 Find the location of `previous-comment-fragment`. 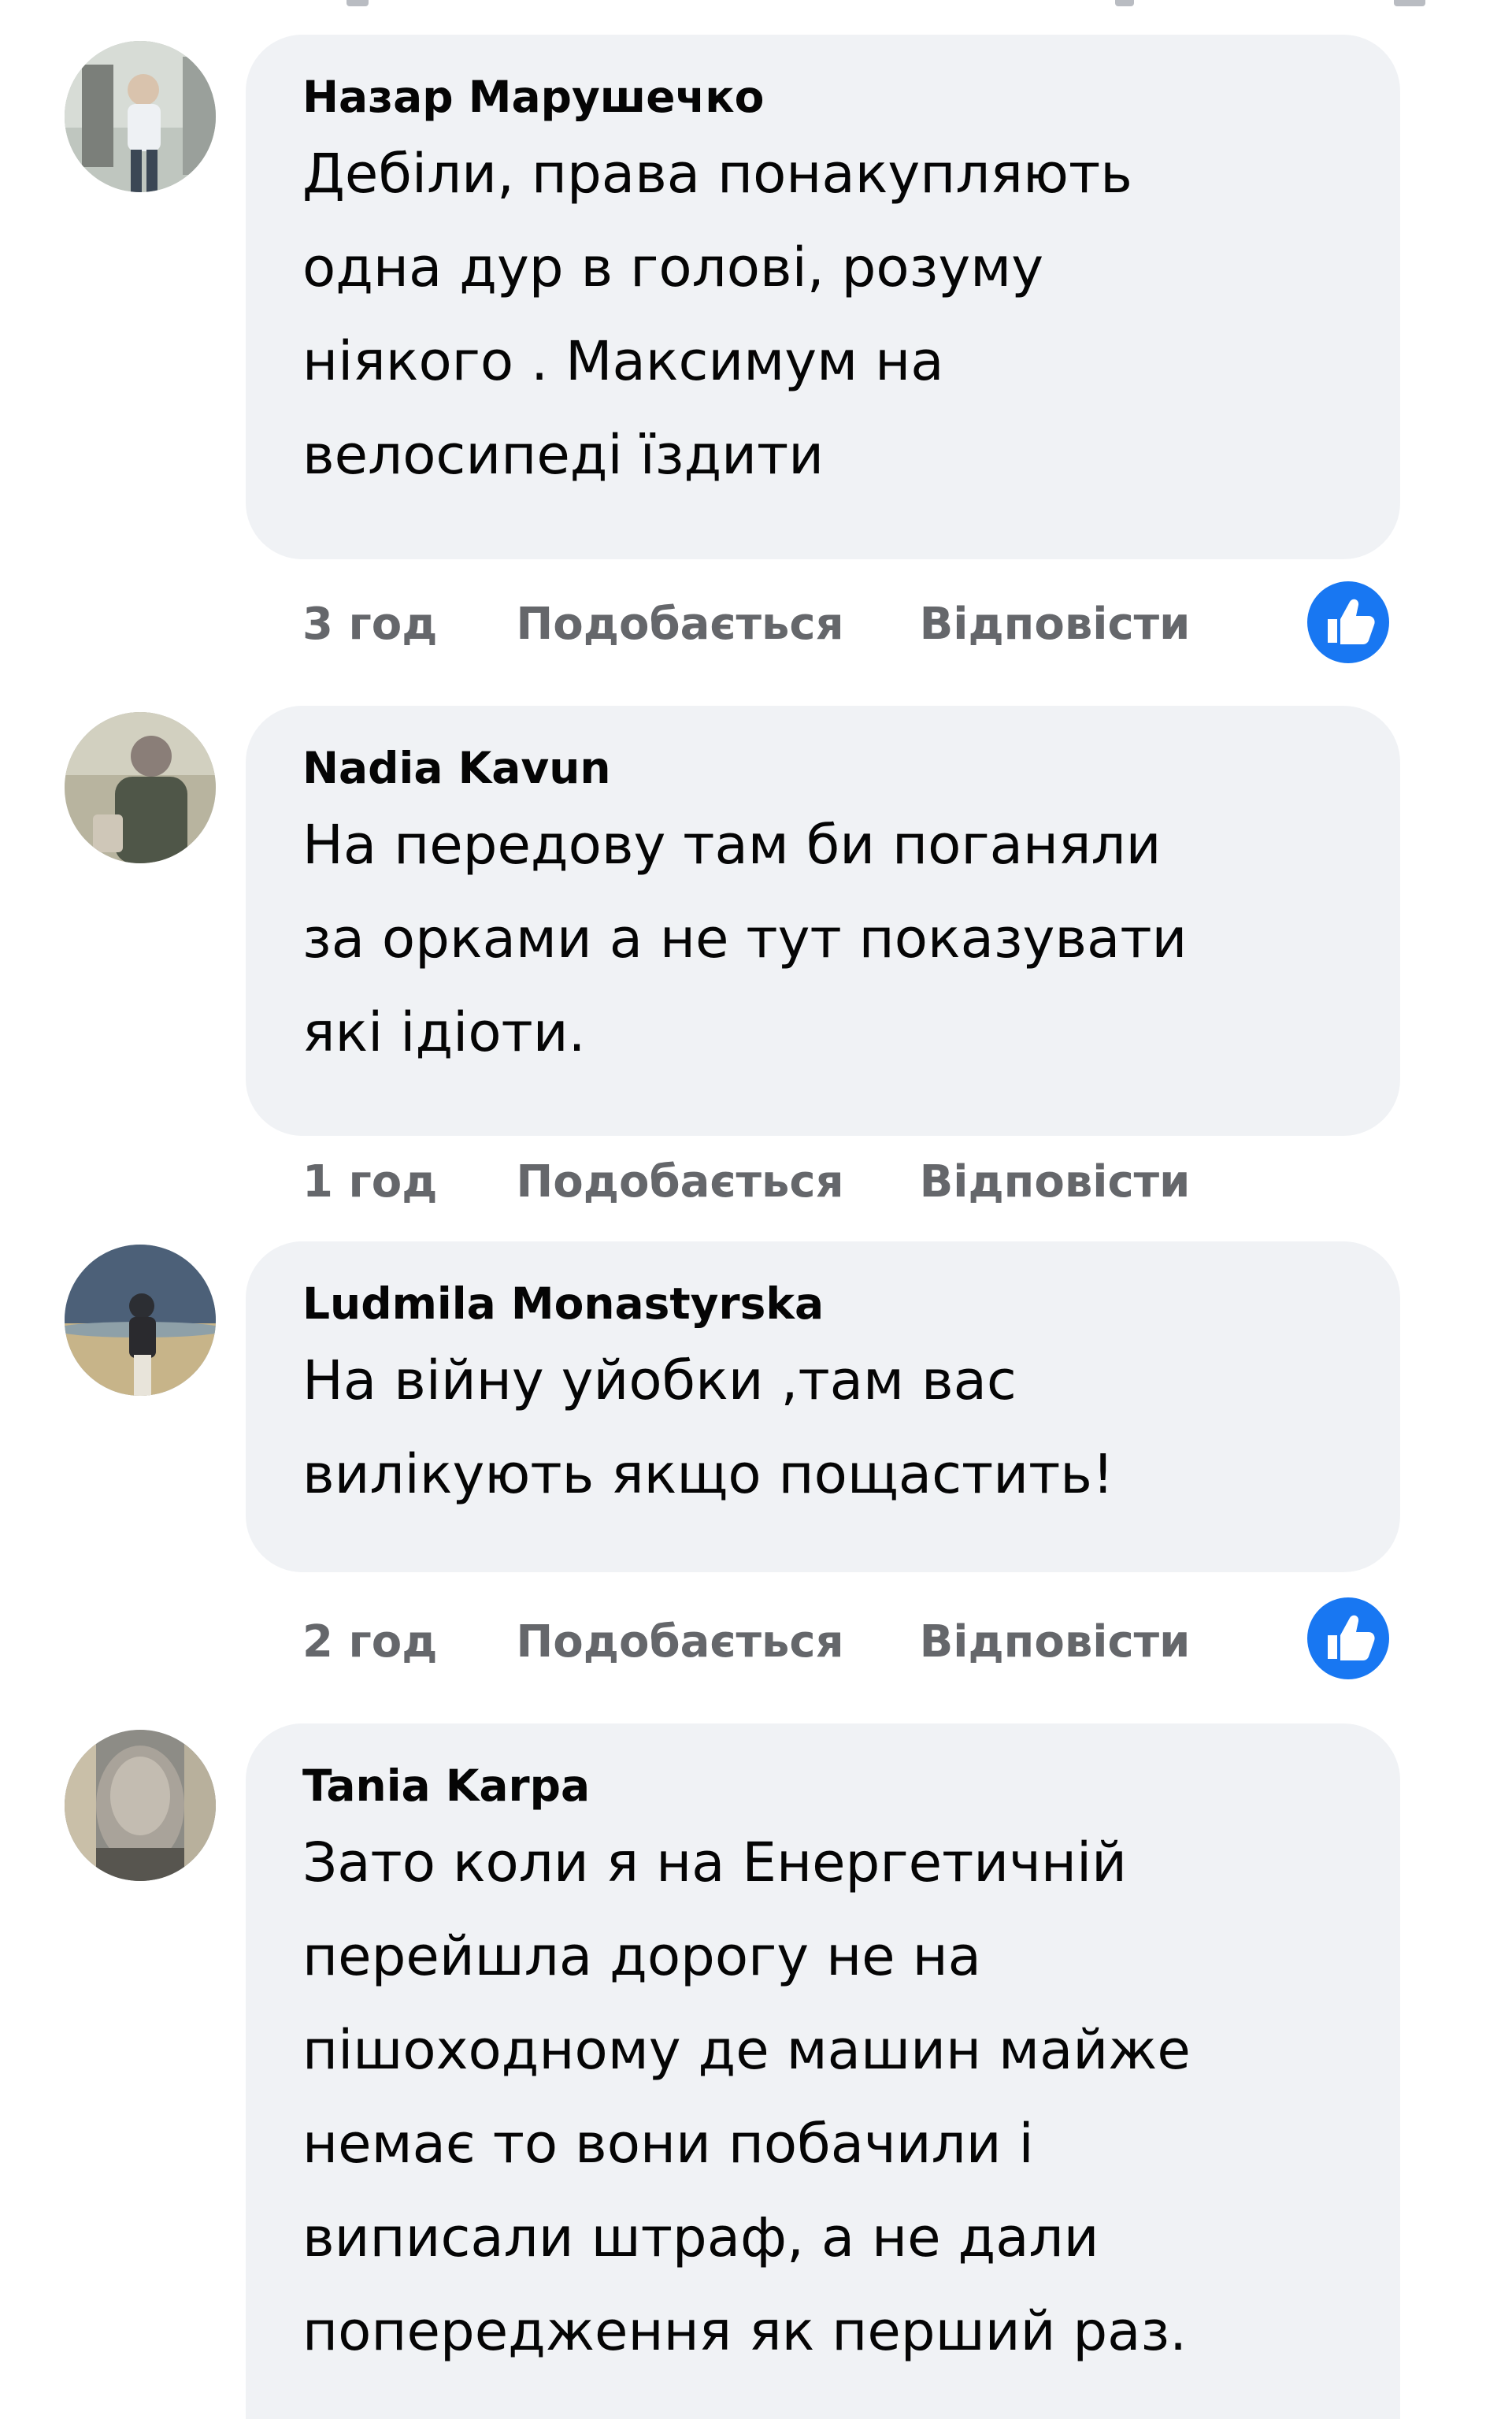

previous-comment-fragment is located at coordinates (756, 4).